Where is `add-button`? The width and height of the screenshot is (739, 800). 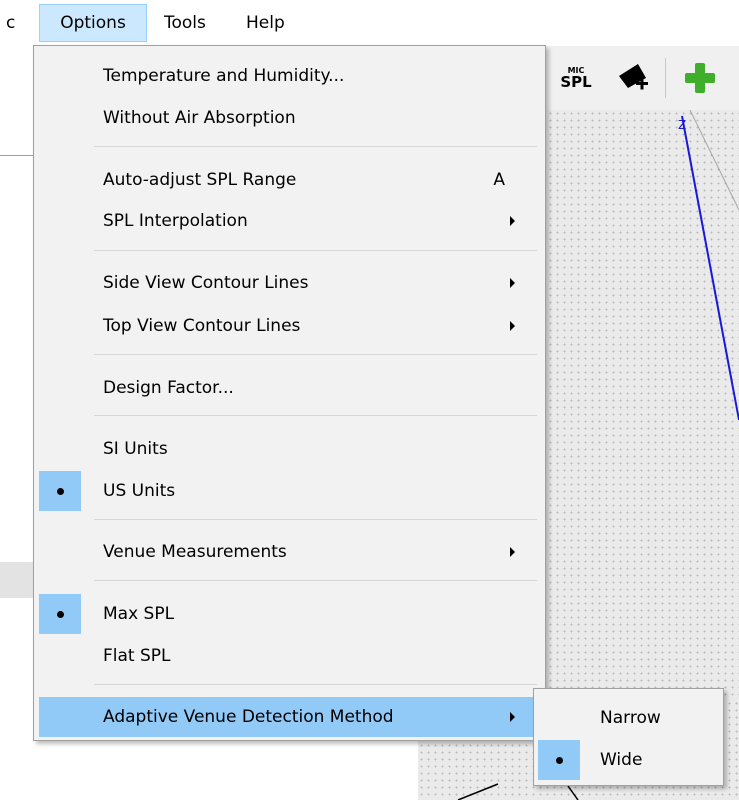
add-button is located at coordinates (700, 78).